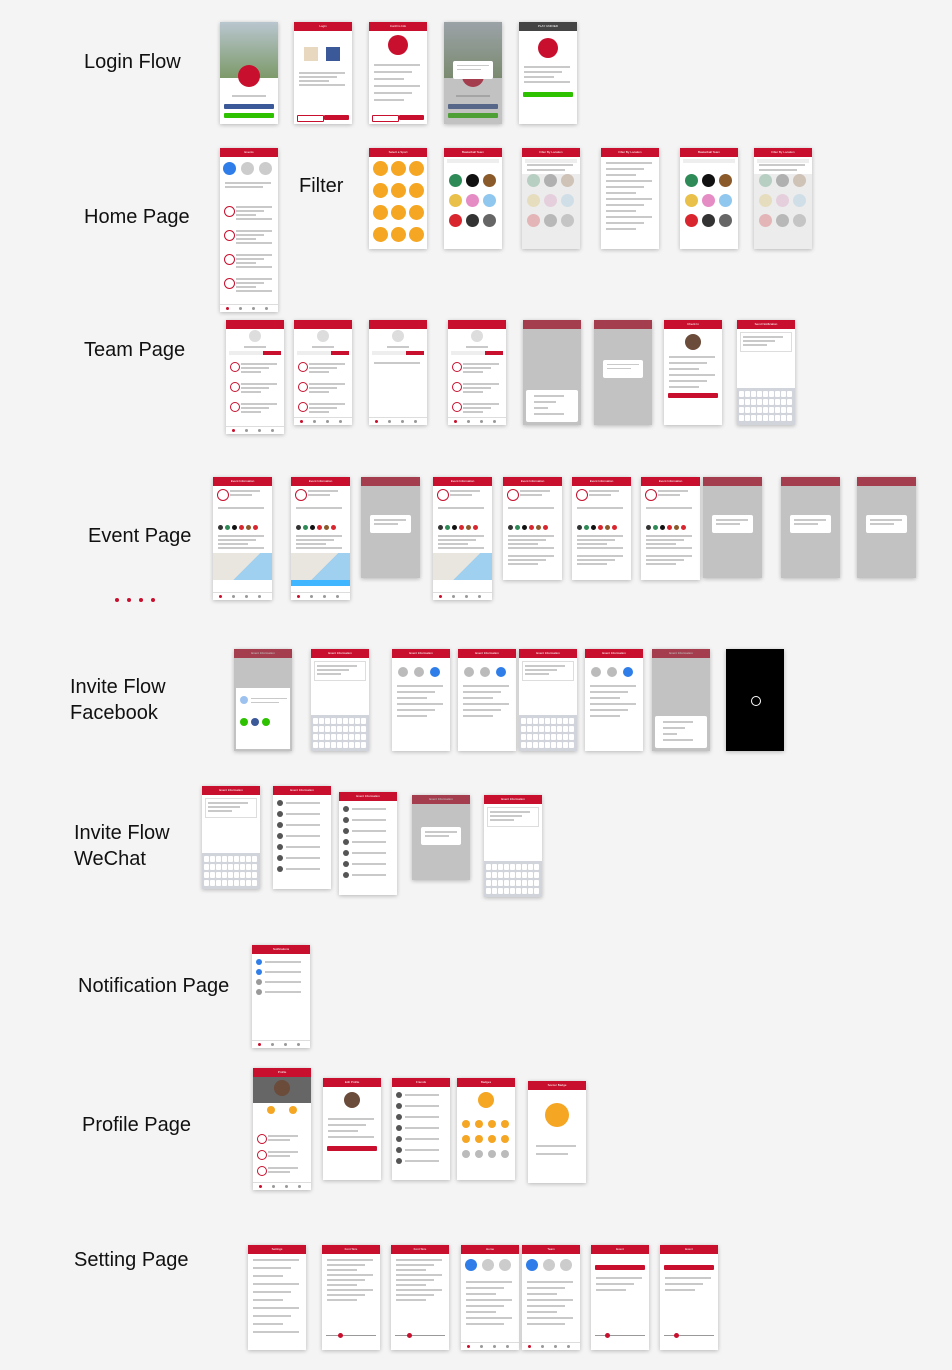 Image resolution: width=952 pixels, height=1370 pixels. I want to click on section-label: Invite Flow WeChat, so click(122, 846).